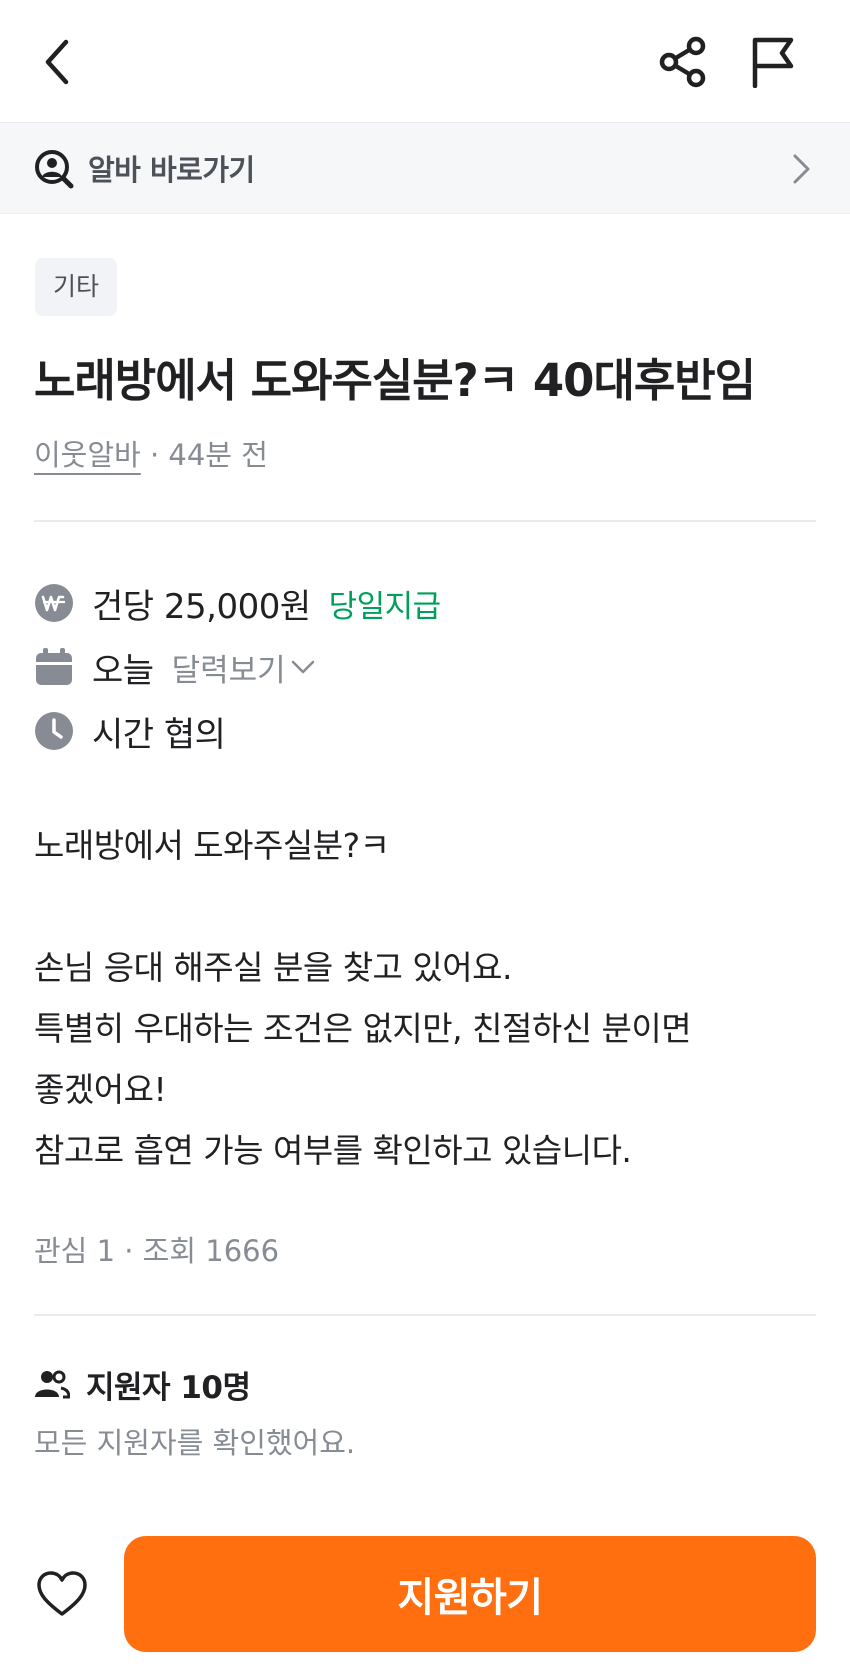 Image resolution: width=850 pixels, height=1669 pixels. Describe the element at coordinates (273, 967) in the screenshot. I see `description-line: 손님 응대 해주실 분을 찾고 있어요.` at that location.